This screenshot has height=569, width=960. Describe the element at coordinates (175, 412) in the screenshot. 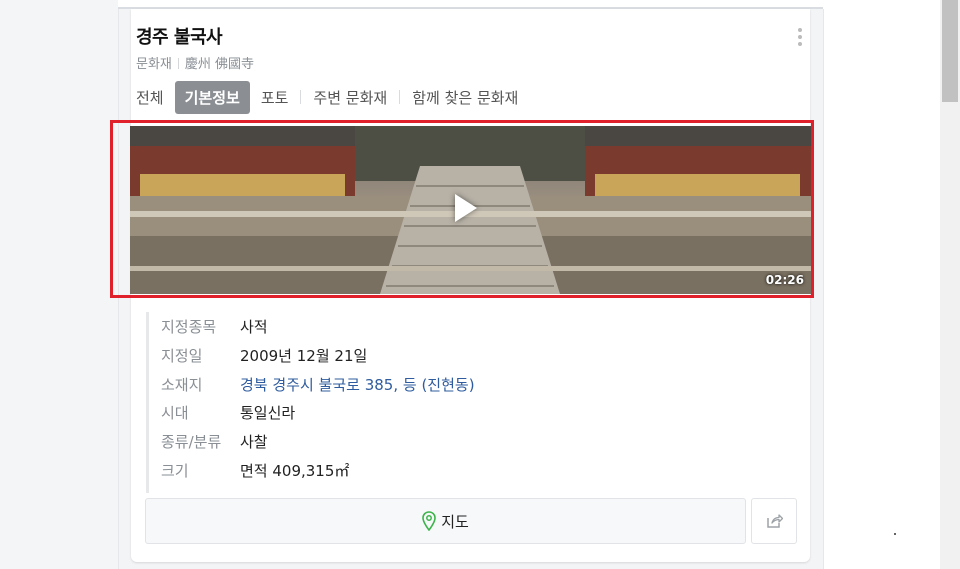

I see `info-label: 시대` at that location.